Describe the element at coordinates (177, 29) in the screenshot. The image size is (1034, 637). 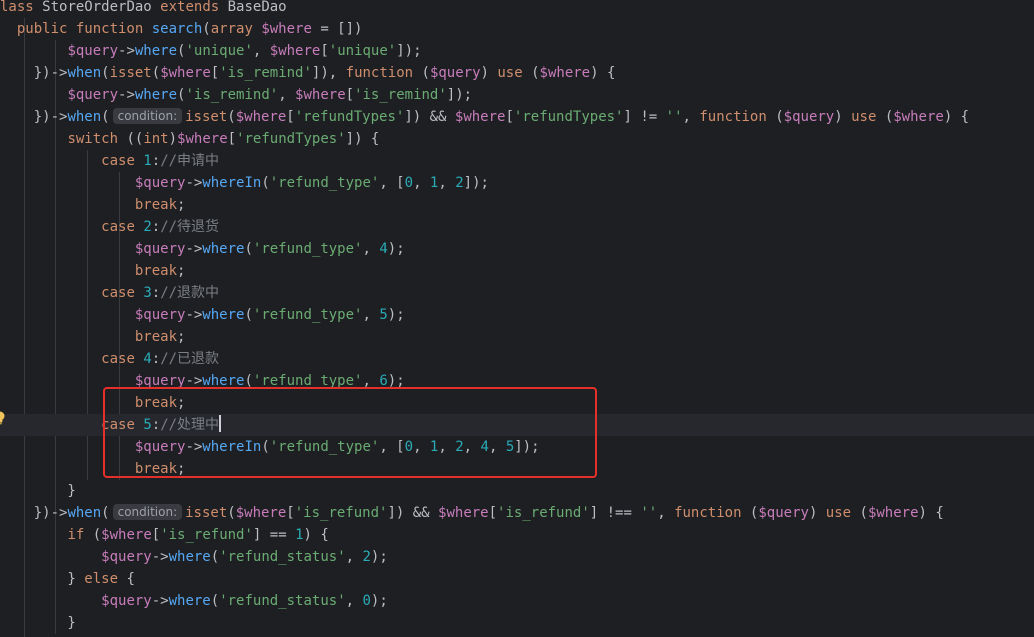
I see `code-token: search` at that location.